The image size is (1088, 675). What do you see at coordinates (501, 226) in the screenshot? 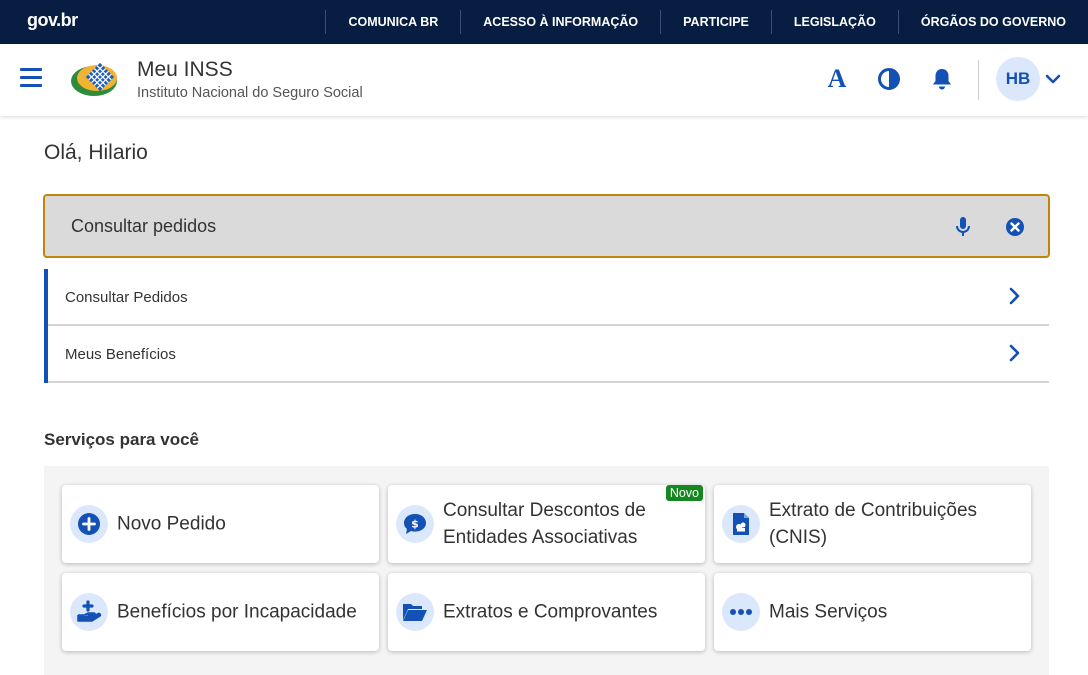
I see `search-input` at bounding box center [501, 226].